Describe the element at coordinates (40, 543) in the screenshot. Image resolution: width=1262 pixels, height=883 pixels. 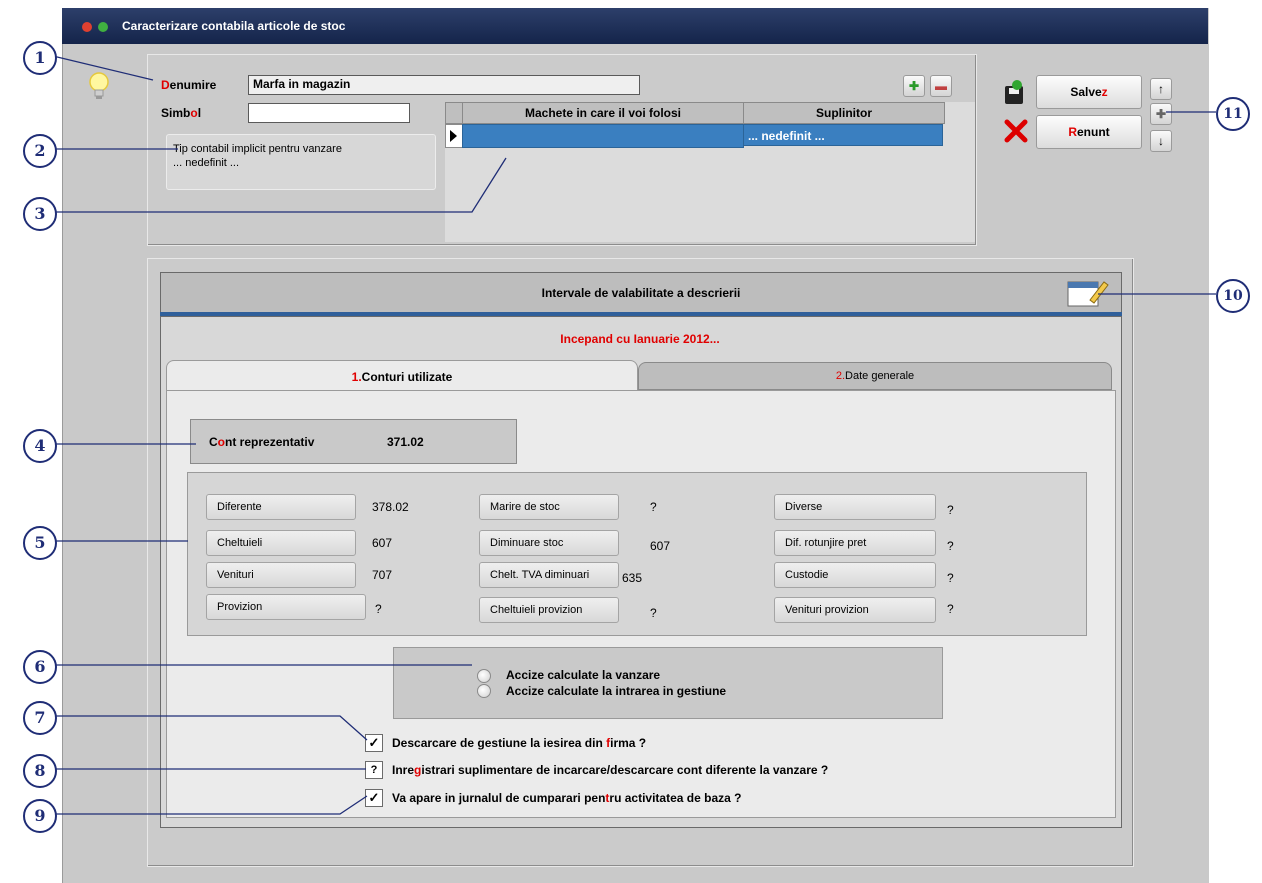
I see `callout-5: 5` at that location.